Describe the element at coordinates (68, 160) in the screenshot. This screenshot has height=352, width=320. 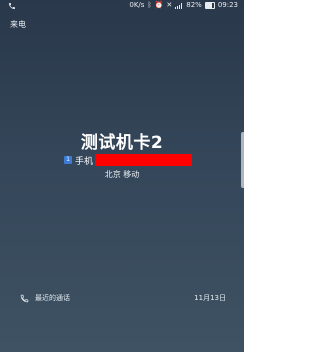
I see `sim-badge: 1` at that location.